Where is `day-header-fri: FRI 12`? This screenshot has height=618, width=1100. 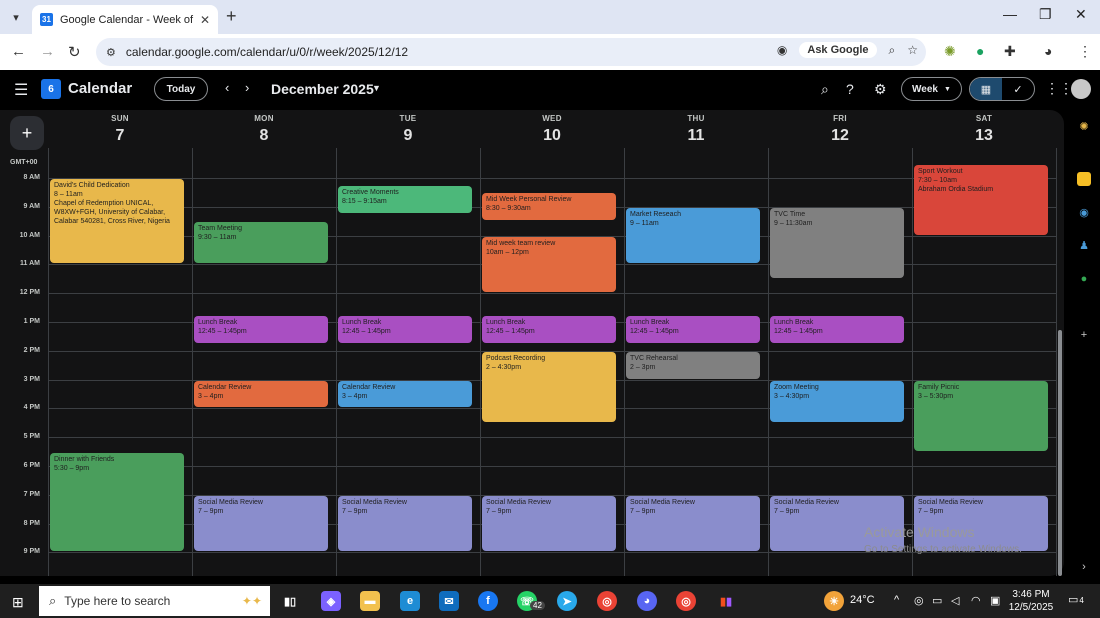
day-header-fri: FRI 12 is located at coordinates (840, 129).